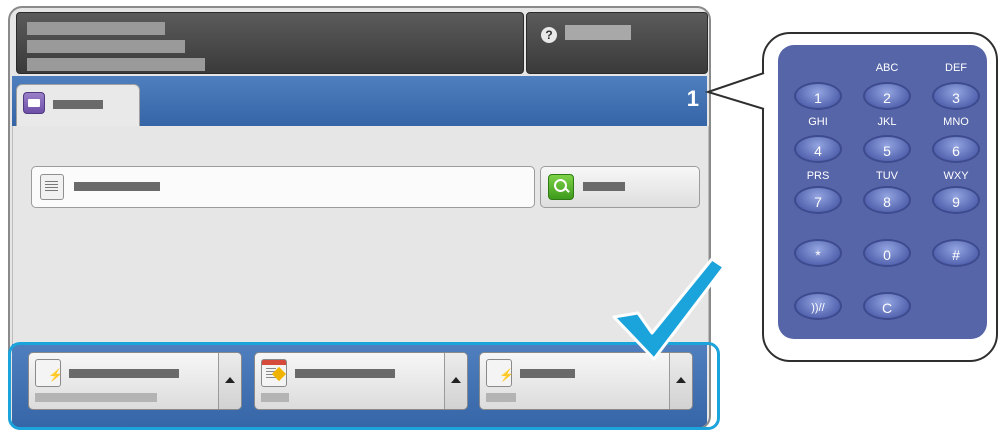 The image size is (1002, 433). I want to click on search-button, so click(620, 187).